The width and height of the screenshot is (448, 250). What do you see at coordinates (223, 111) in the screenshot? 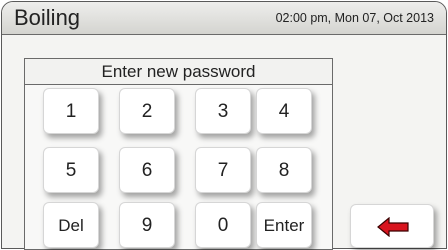
I see `key-3: 3` at bounding box center [223, 111].